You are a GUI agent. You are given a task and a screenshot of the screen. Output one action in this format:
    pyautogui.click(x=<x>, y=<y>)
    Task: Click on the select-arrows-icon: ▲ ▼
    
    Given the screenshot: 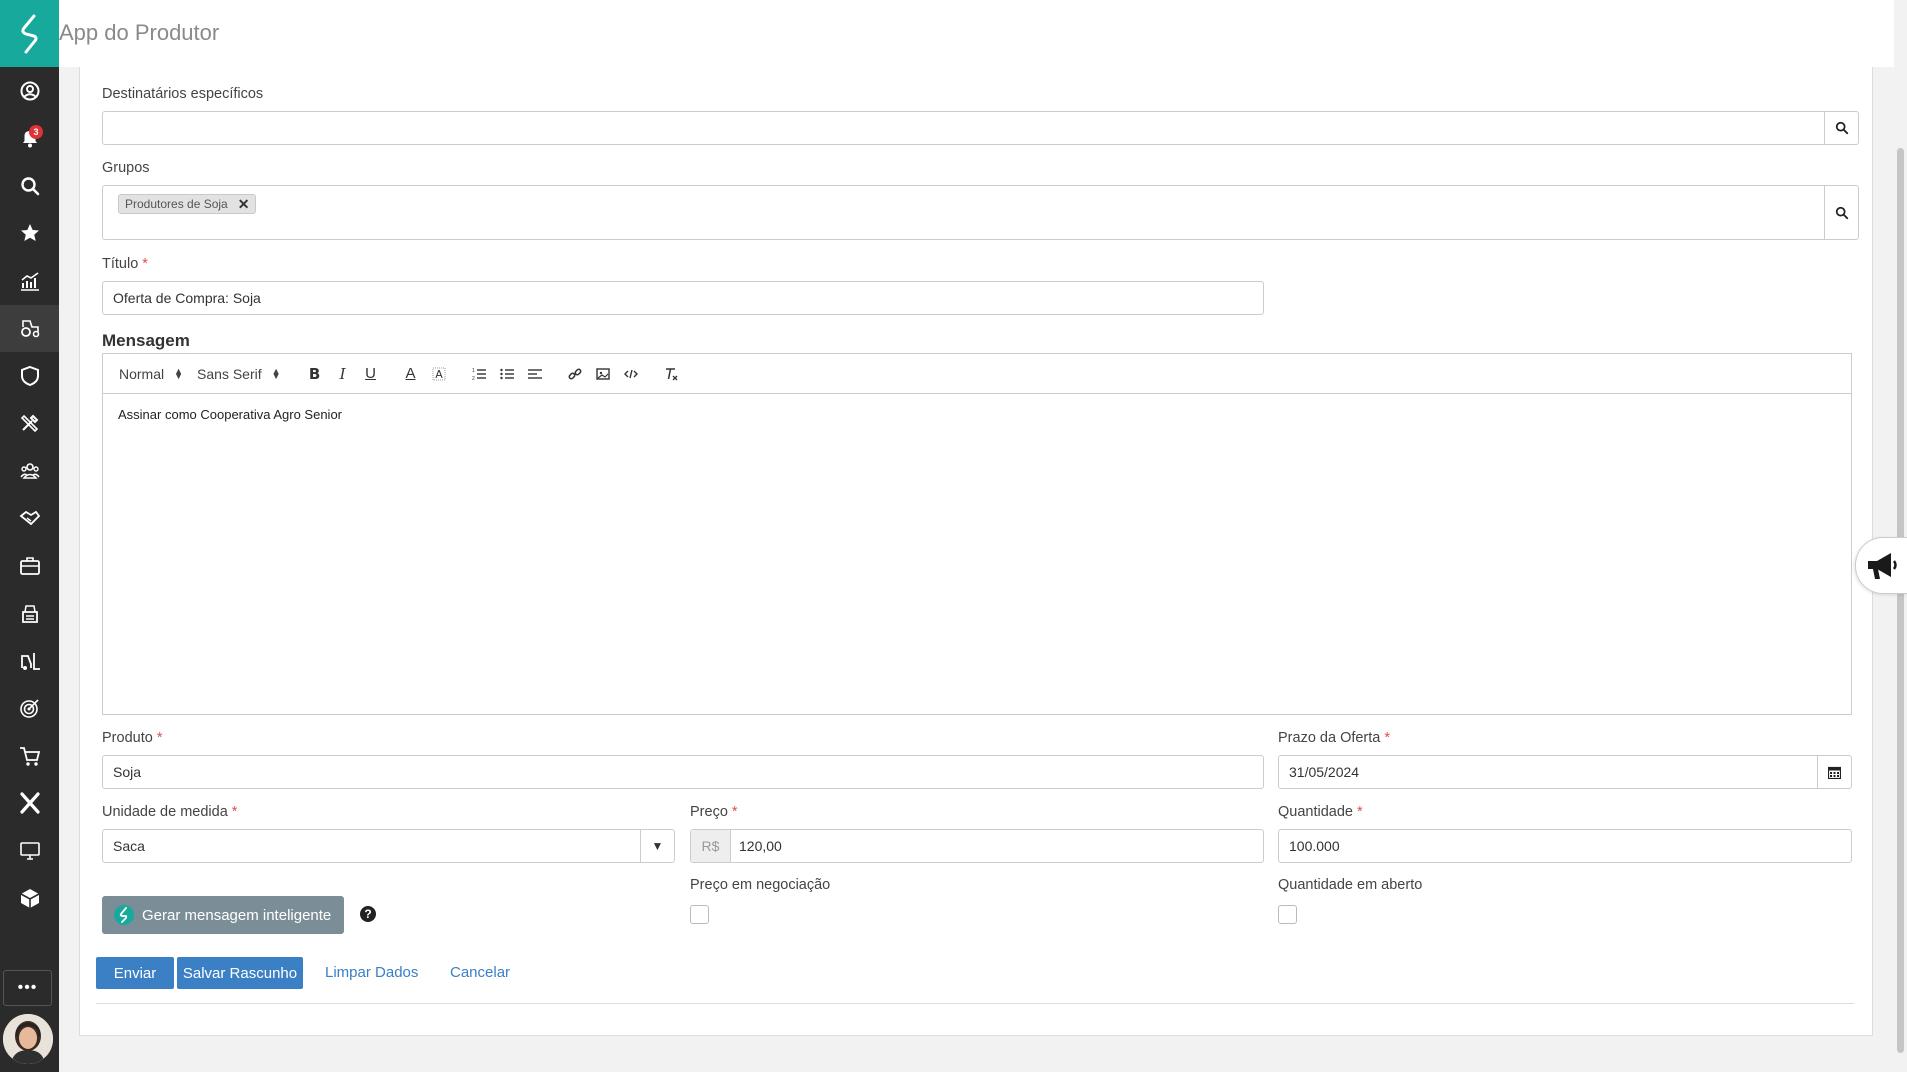 What is the action you would take?
    pyautogui.click(x=179, y=373)
    